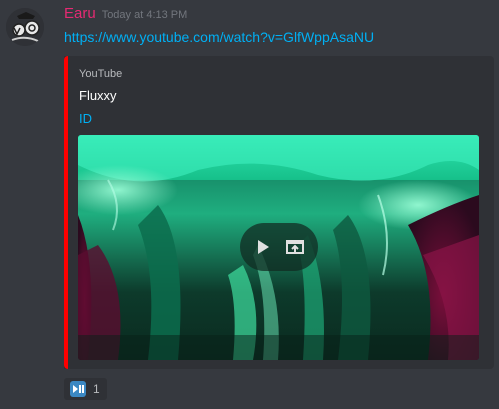  What do you see at coordinates (85, 118) in the screenshot?
I see `embed-author-link: ID` at bounding box center [85, 118].